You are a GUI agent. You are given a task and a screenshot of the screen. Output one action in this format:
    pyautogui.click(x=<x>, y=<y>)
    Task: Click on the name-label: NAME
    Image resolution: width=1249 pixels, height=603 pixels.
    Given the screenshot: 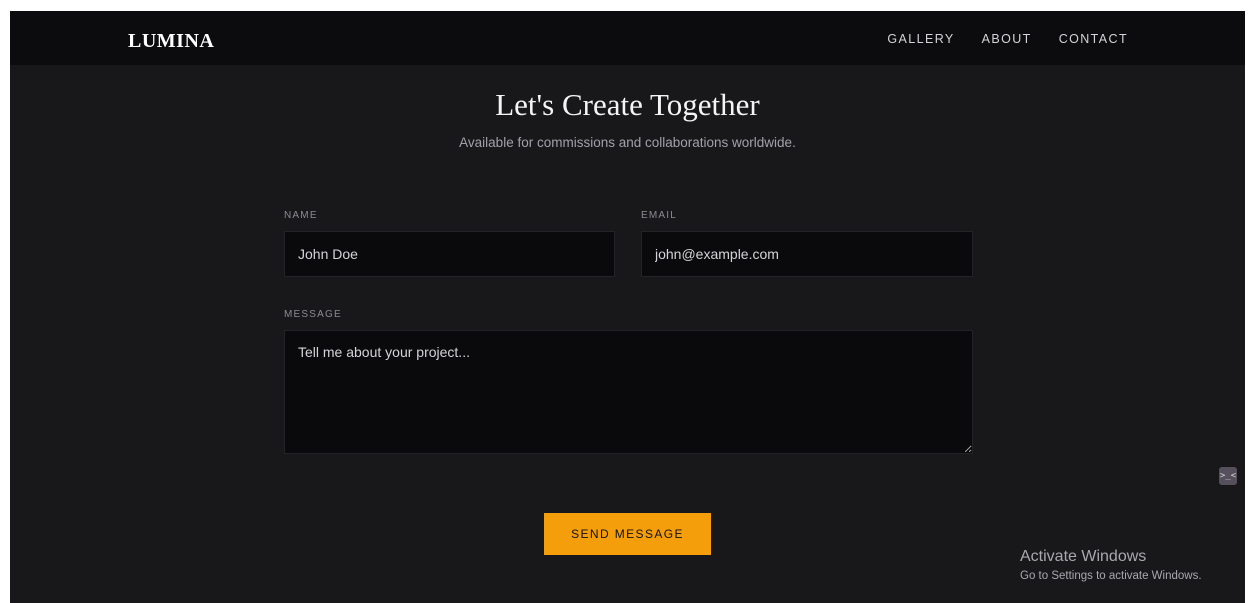 What is the action you would take?
    pyautogui.click(x=301, y=215)
    